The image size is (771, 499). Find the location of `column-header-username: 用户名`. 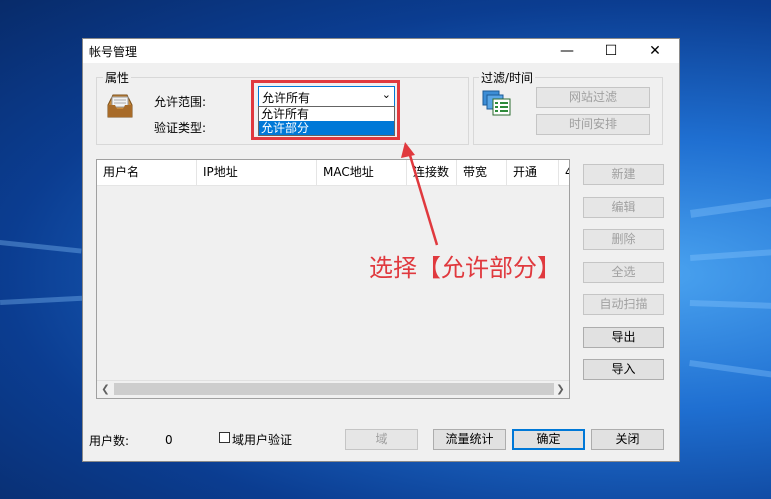

column-header-username: 用户名 is located at coordinates (147, 172).